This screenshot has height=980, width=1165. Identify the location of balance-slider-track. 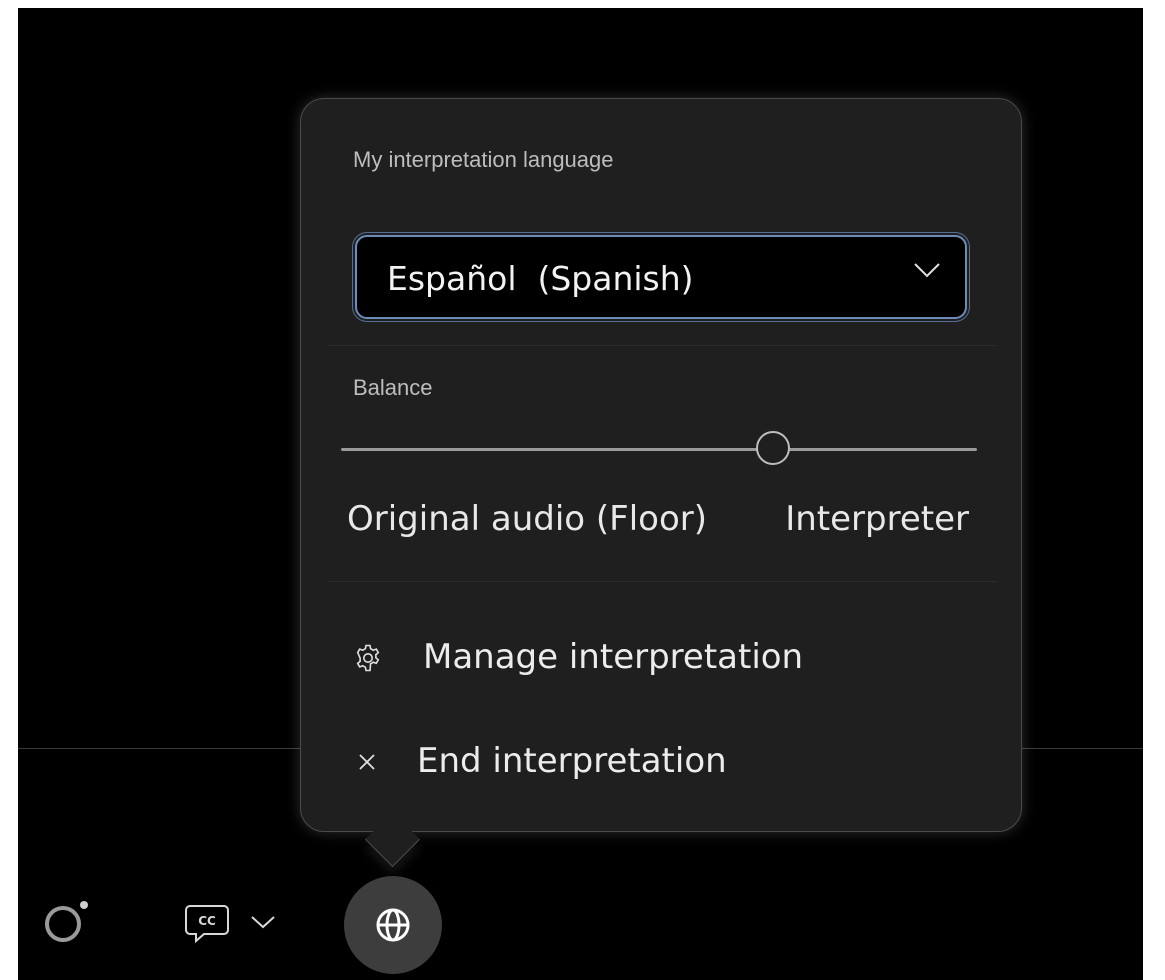
(659, 449).